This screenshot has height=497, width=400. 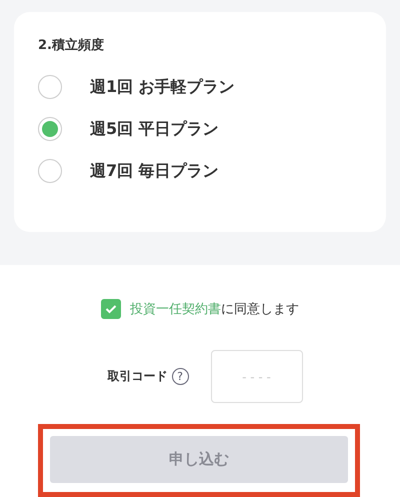 What do you see at coordinates (138, 376) in the screenshot?
I see `field-label: 取引コード` at bounding box center [138, 376].